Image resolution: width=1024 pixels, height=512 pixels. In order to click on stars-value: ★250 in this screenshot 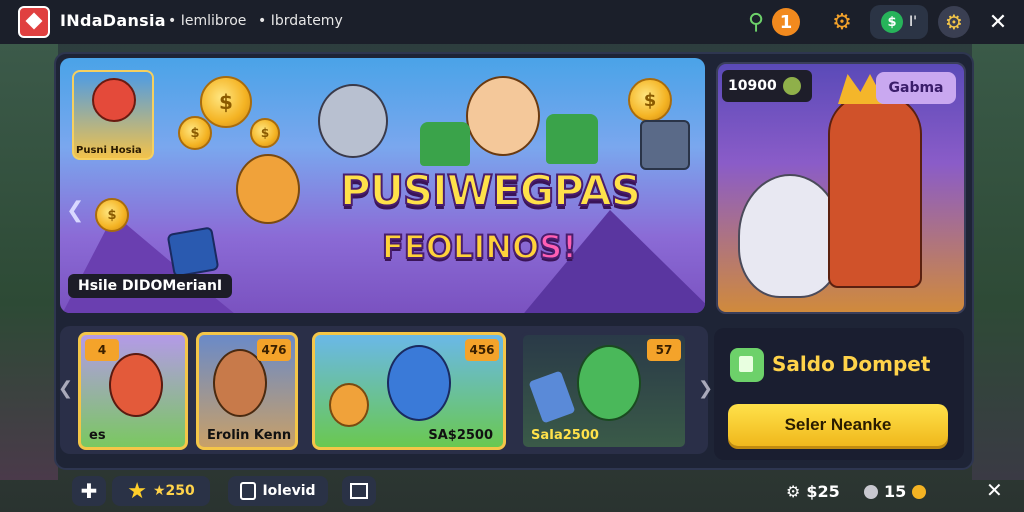, I will do `click(173, 491)`.